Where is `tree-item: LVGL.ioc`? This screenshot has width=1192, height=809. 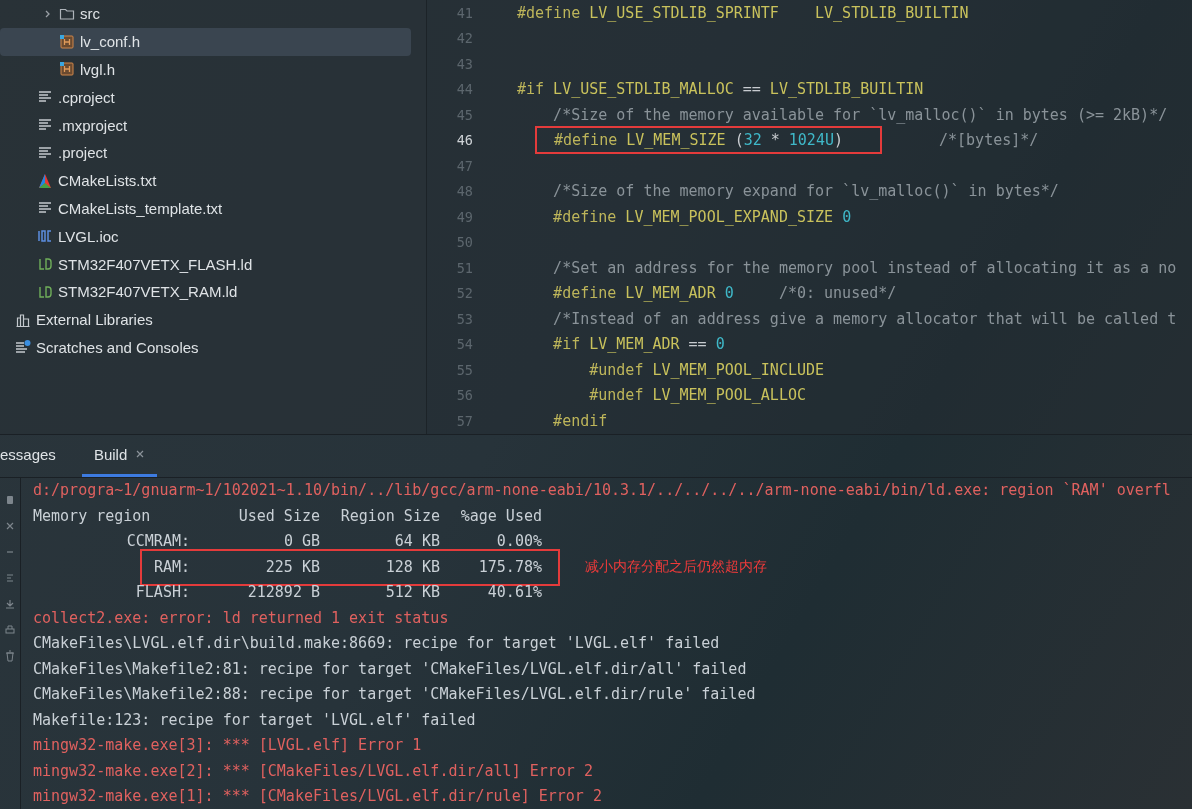
tree-item: LVGL.ioc is located at coordinates (205, 236).